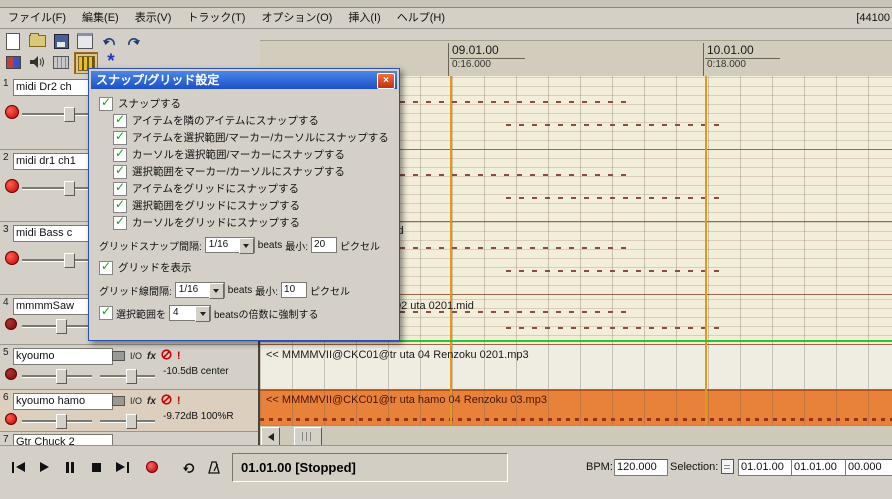 The width and height of the screenshot is (892, 499). I want to click on snap-cursor-to-grid-checkbox, so click(120, 222).